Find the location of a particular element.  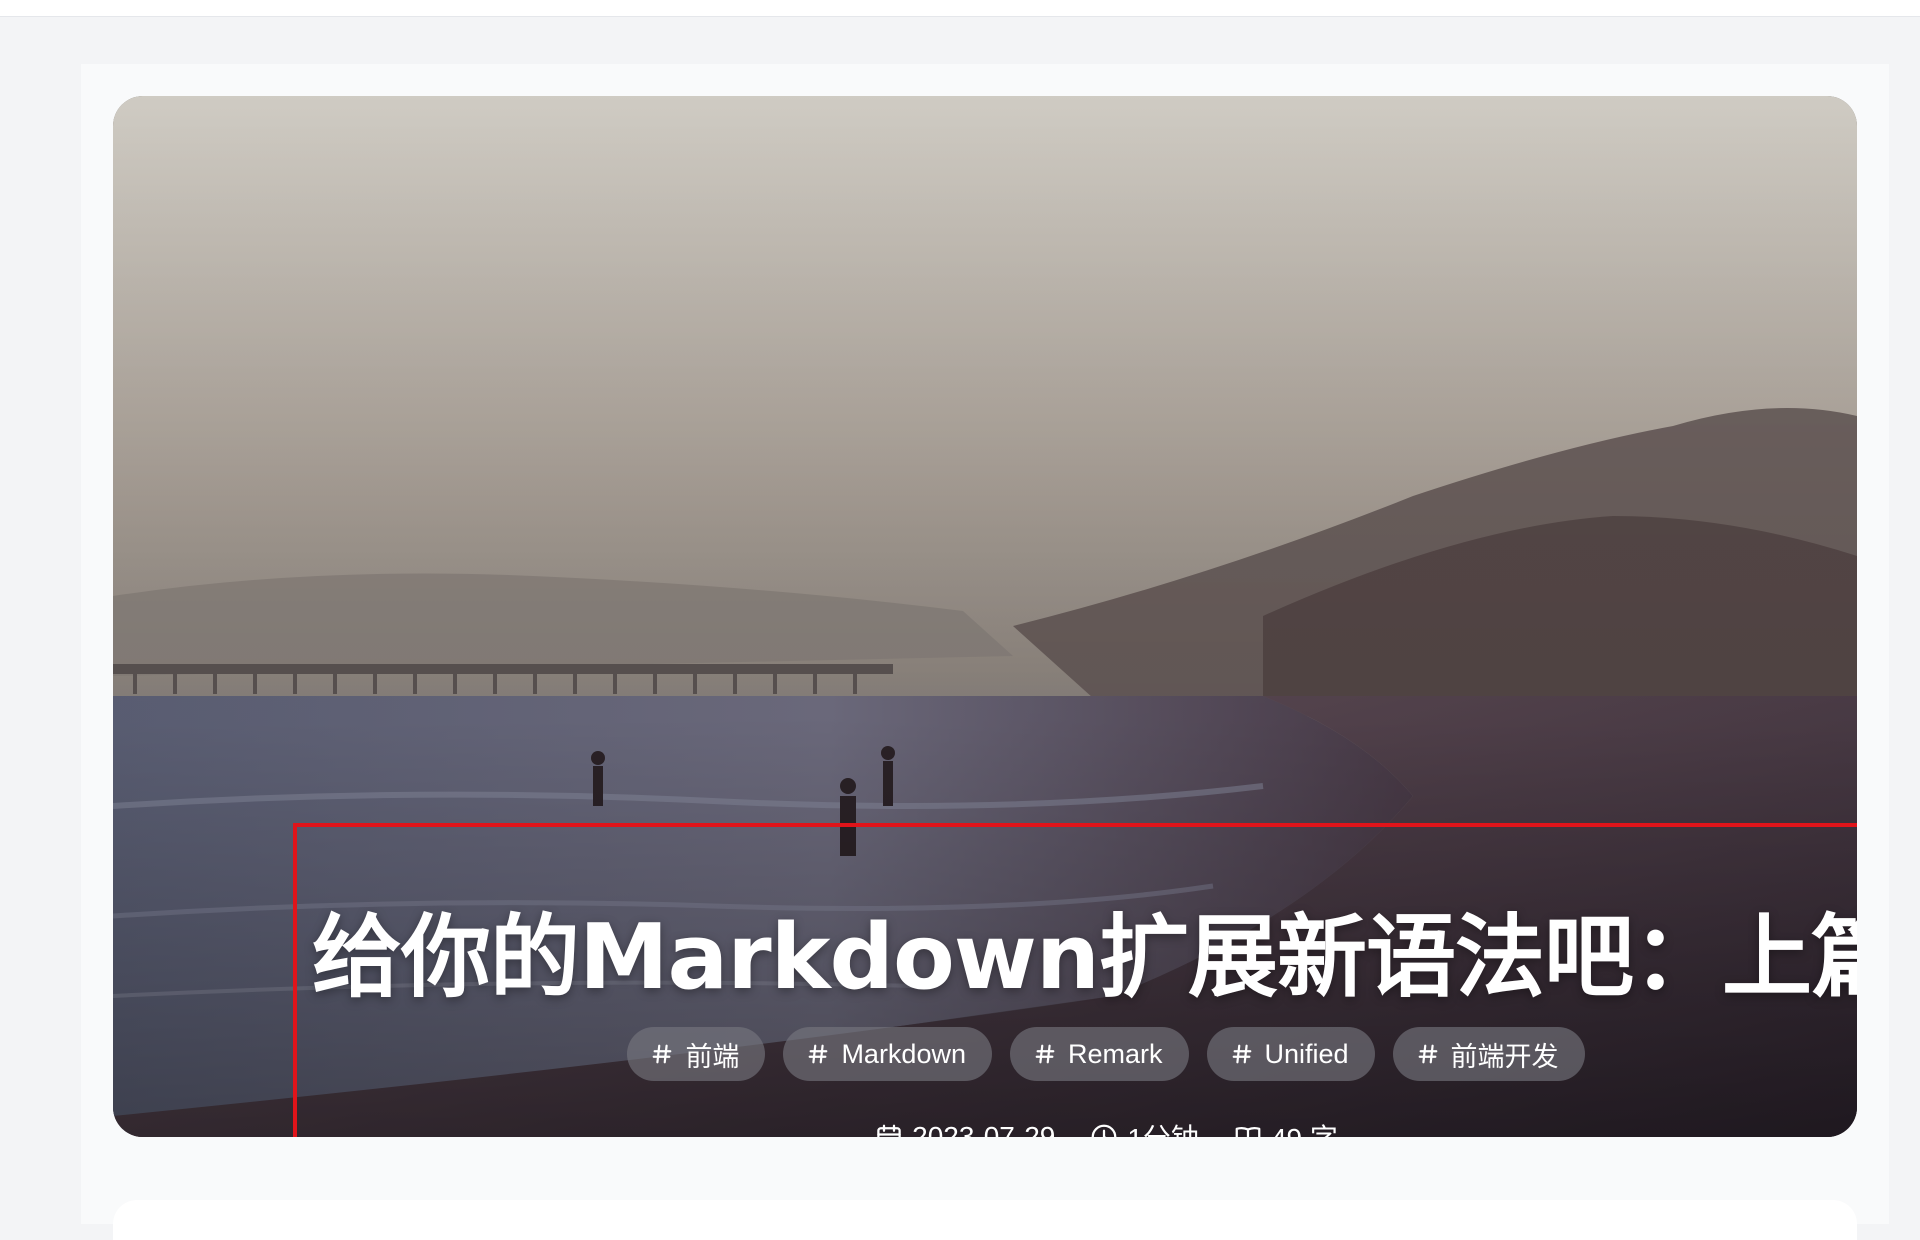

tag-label: Unified is located at coordinates (1306, 1053).